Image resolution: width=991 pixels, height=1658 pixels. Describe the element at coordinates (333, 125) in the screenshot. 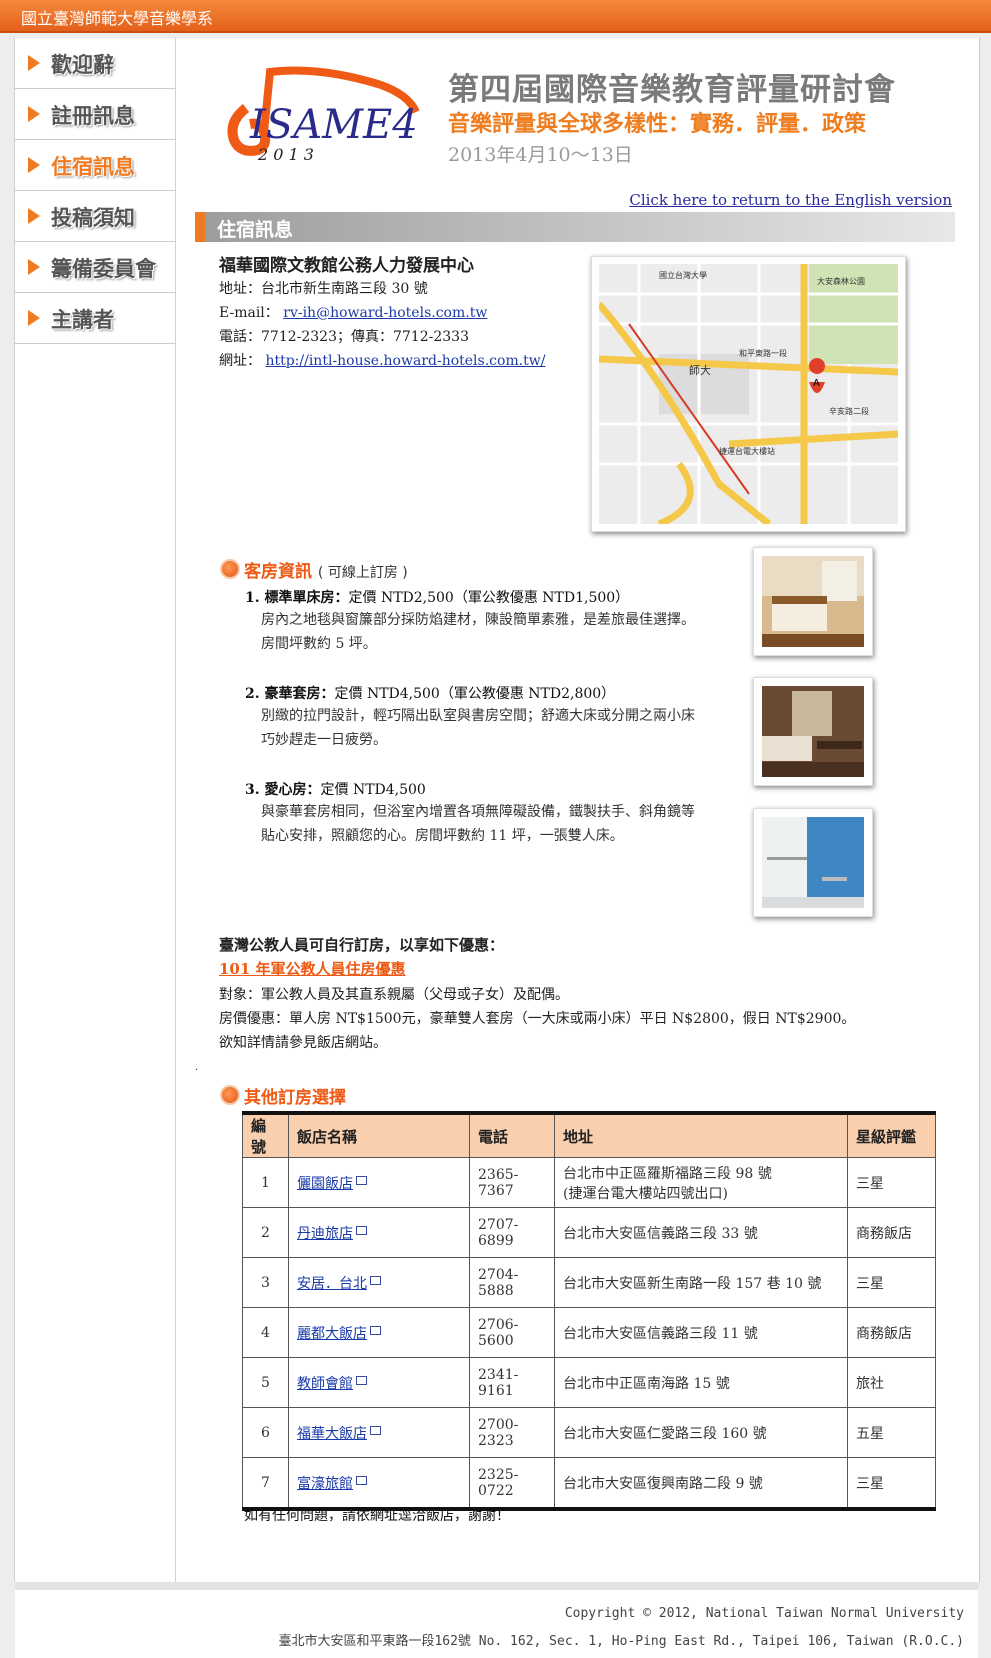

I see `logo-text: ISAME4` at that location.